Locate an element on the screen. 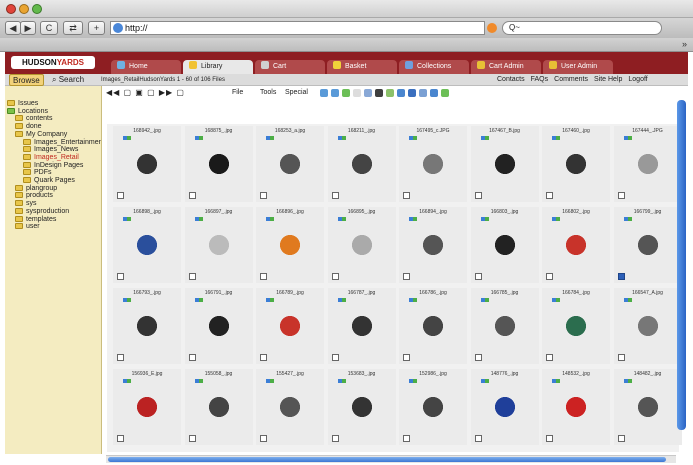 The image size is (693, 465). file-thumbnail: 148776_.jpg is located at coordinates (504, 407).